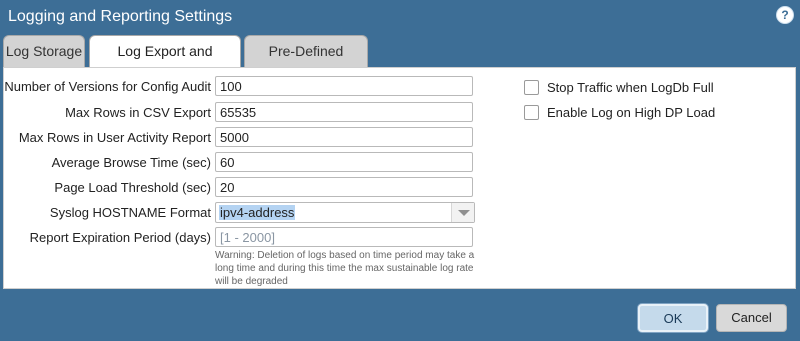 The height and width of the screenshot is (341, 800). What do you see at coordinates (165, 62) in the screenshot?
I see `tab-log-export-and-reporting: Log Export and Reporting` at bounding box center [165, 62].